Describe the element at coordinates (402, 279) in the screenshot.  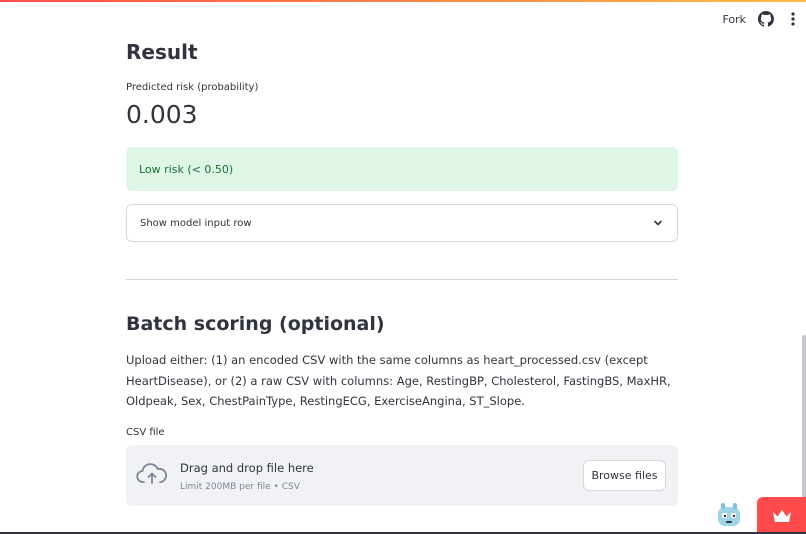
I see `section-divider` at that location.